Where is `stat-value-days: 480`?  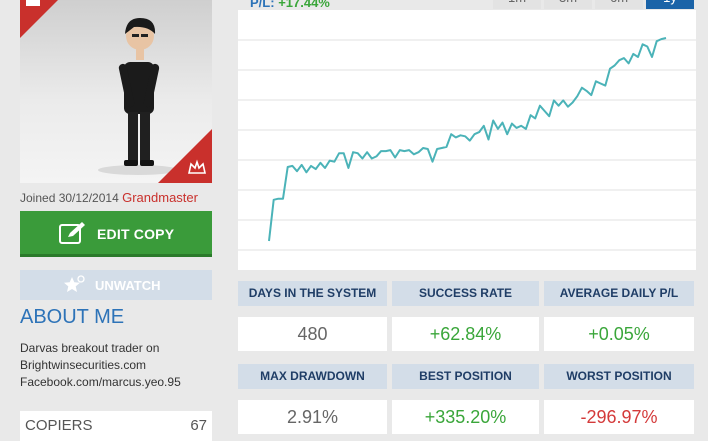 stat-value-days: 480 is located at coordinates (312, 334).